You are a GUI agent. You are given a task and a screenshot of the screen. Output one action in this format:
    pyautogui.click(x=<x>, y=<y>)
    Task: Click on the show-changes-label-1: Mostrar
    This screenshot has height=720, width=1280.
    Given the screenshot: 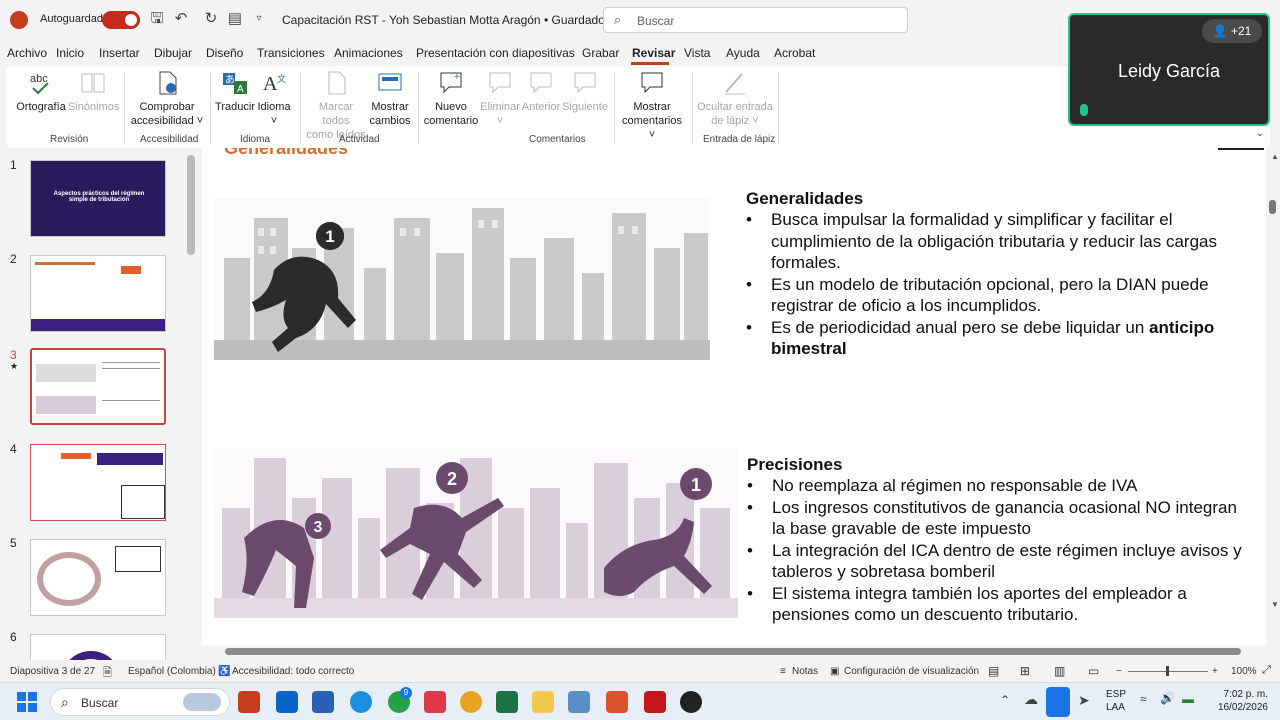 What is the action you would take?
    pyautogui.click(x=390, y=107)
    